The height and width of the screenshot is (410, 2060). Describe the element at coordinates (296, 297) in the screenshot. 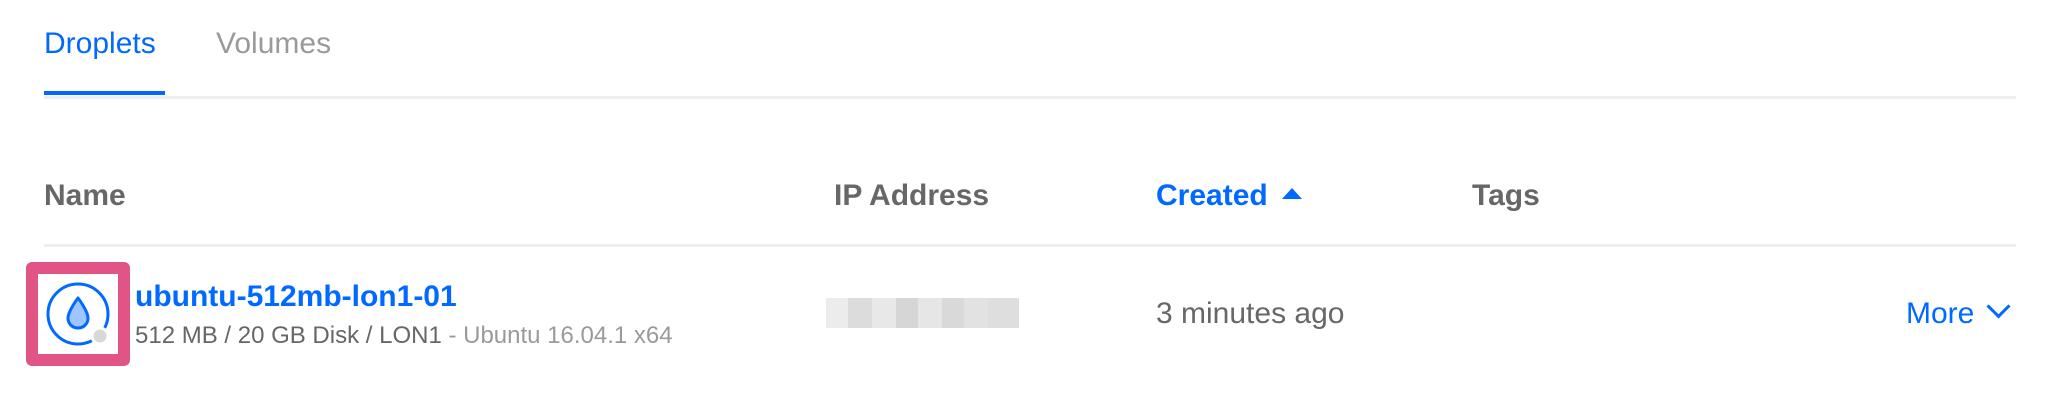

I see `droplet-name-link: ubuntu-512mb-lon1-01` at that location.